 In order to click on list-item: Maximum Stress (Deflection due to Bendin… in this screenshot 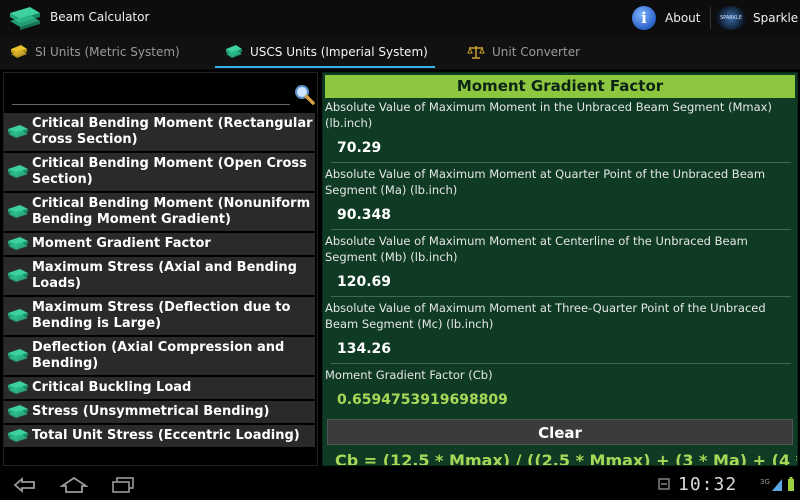, I will do `click(159, 317)`.